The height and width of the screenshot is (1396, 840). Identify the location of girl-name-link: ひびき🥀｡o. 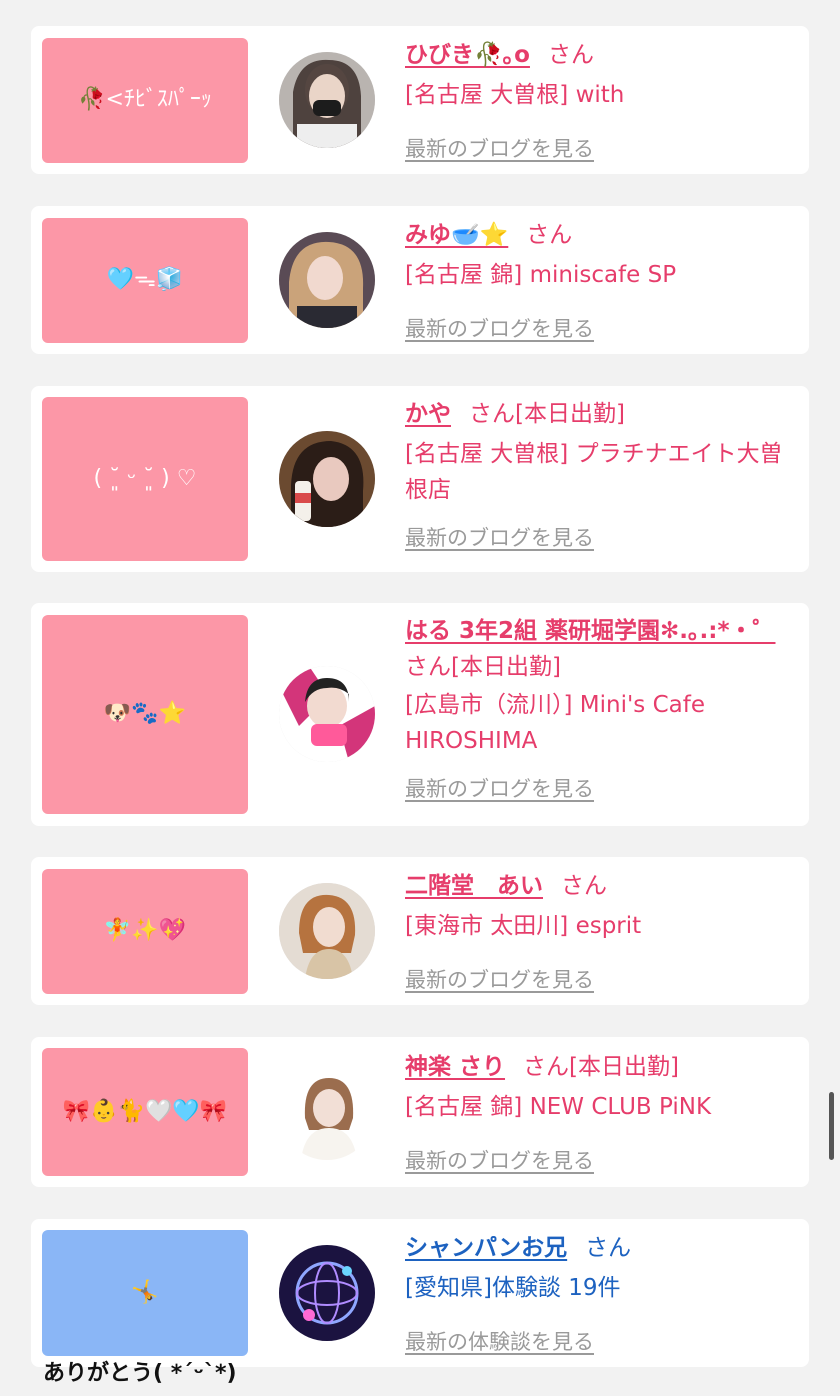
(467, 55).